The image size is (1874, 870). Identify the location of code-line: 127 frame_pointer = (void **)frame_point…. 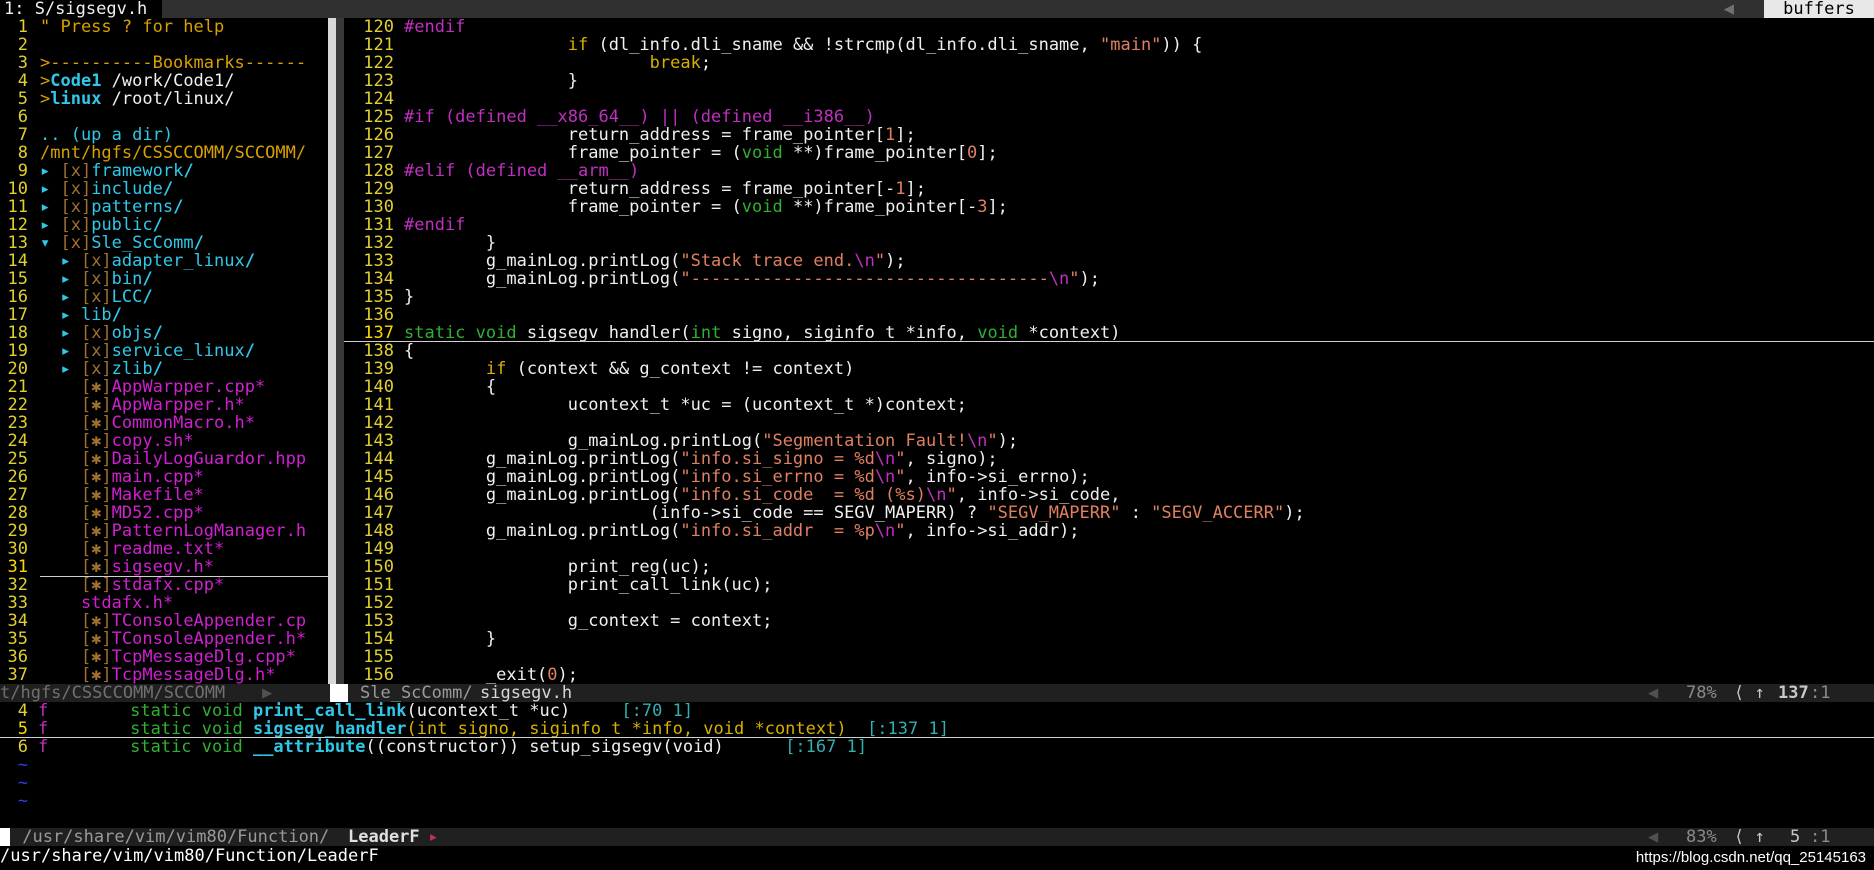
(1109, 153).